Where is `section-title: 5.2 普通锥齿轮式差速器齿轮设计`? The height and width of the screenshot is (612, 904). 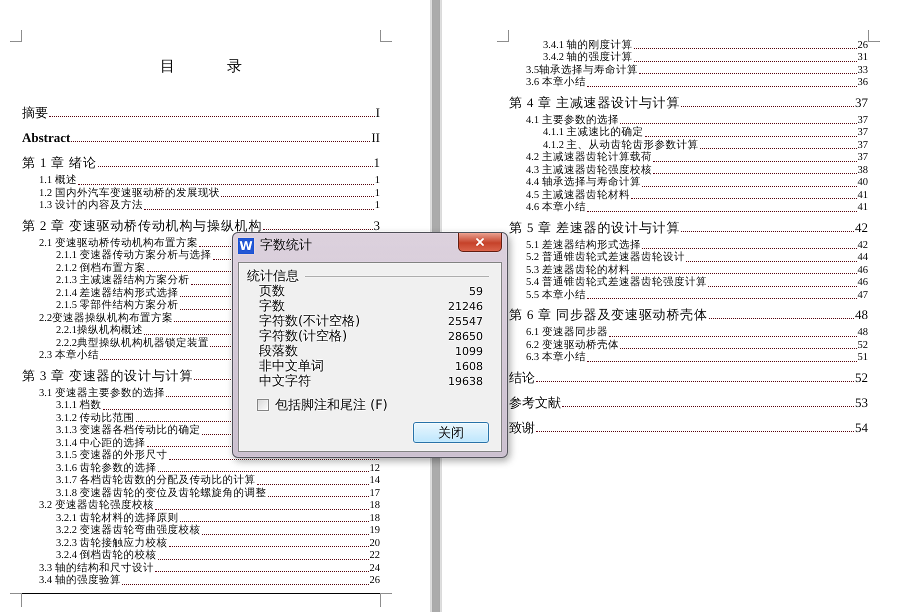
section-title: 5.2 普通锥齿轮式差速器齿轮设计 is located at coordinates (605, 258).